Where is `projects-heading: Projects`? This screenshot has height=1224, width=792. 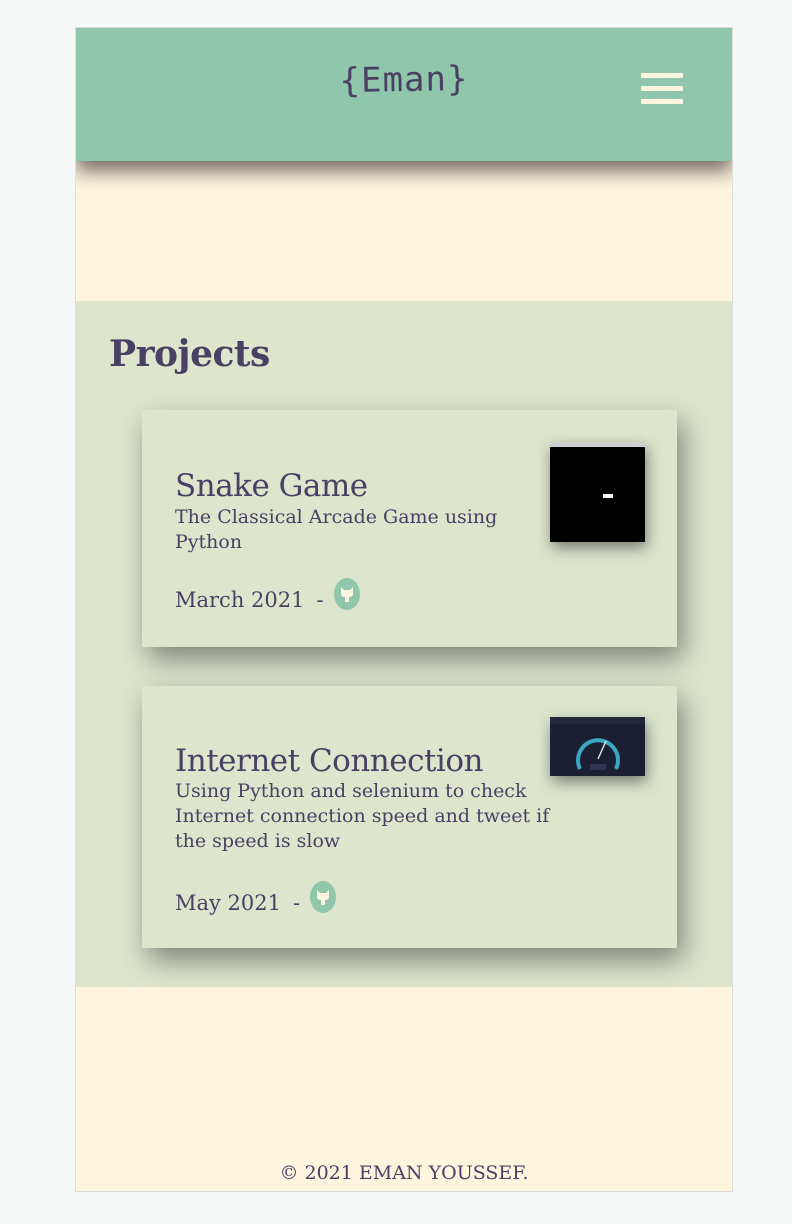
projects-heading: Projects is located at coordinates (189, 354).